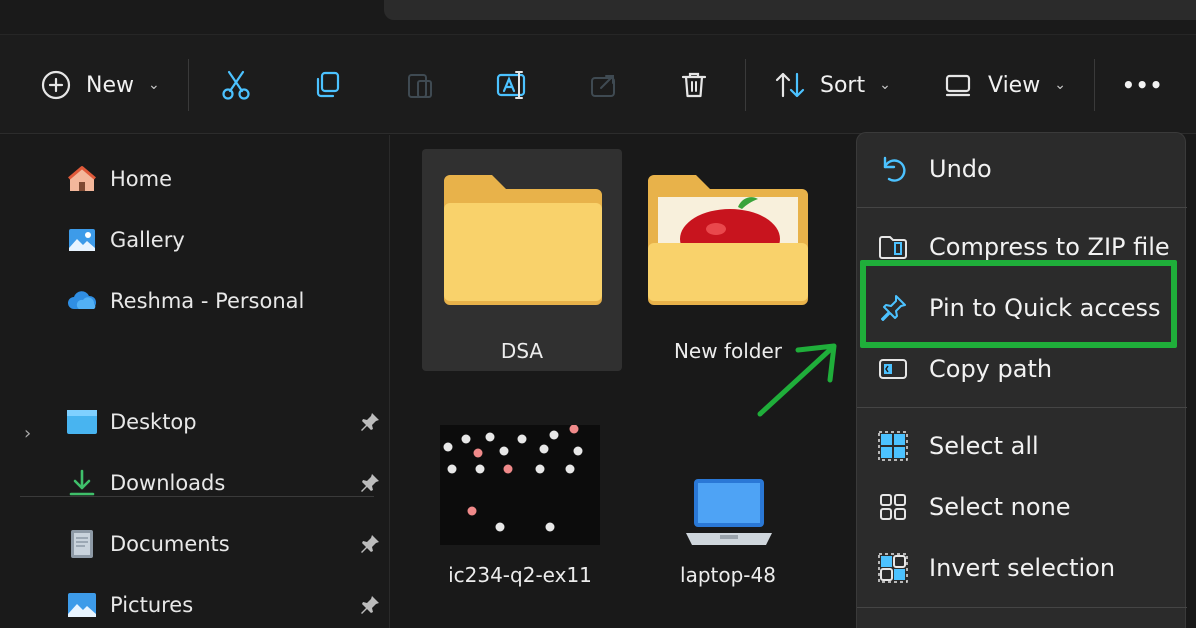 The width and height of the screenshot is (1196, 628). I want to click on annotation-arrow, so click(797, 380).